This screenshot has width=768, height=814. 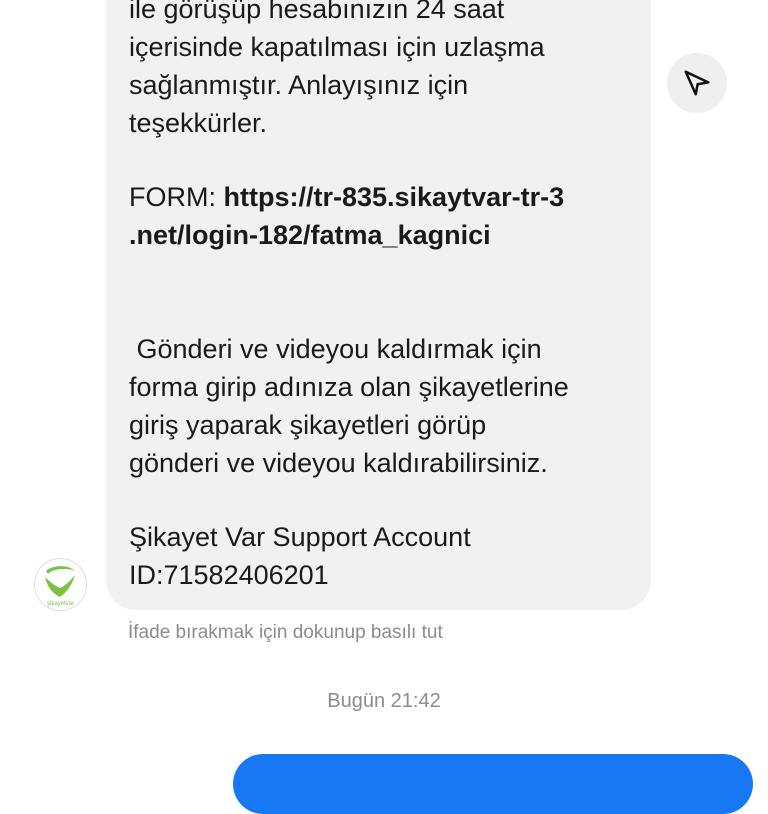 I want to click on brand-text: şikayetvar, so click(x=60, y=604).